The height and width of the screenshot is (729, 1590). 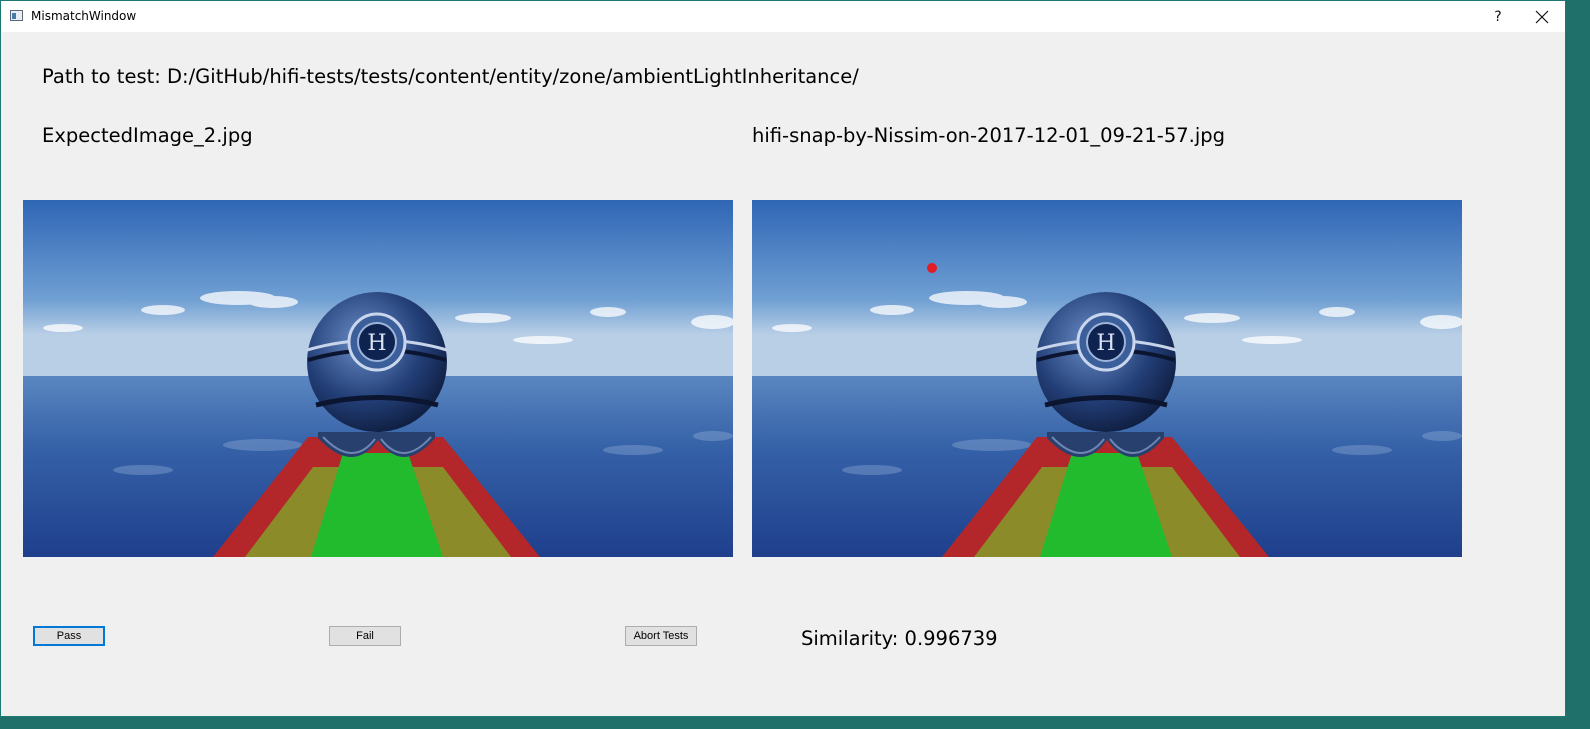 What do you see at coordinates (147, 135) in the screenshot?
I see `expected-image-filename: ExpectedImage_2.jpg` at bounding box center [147, 135].